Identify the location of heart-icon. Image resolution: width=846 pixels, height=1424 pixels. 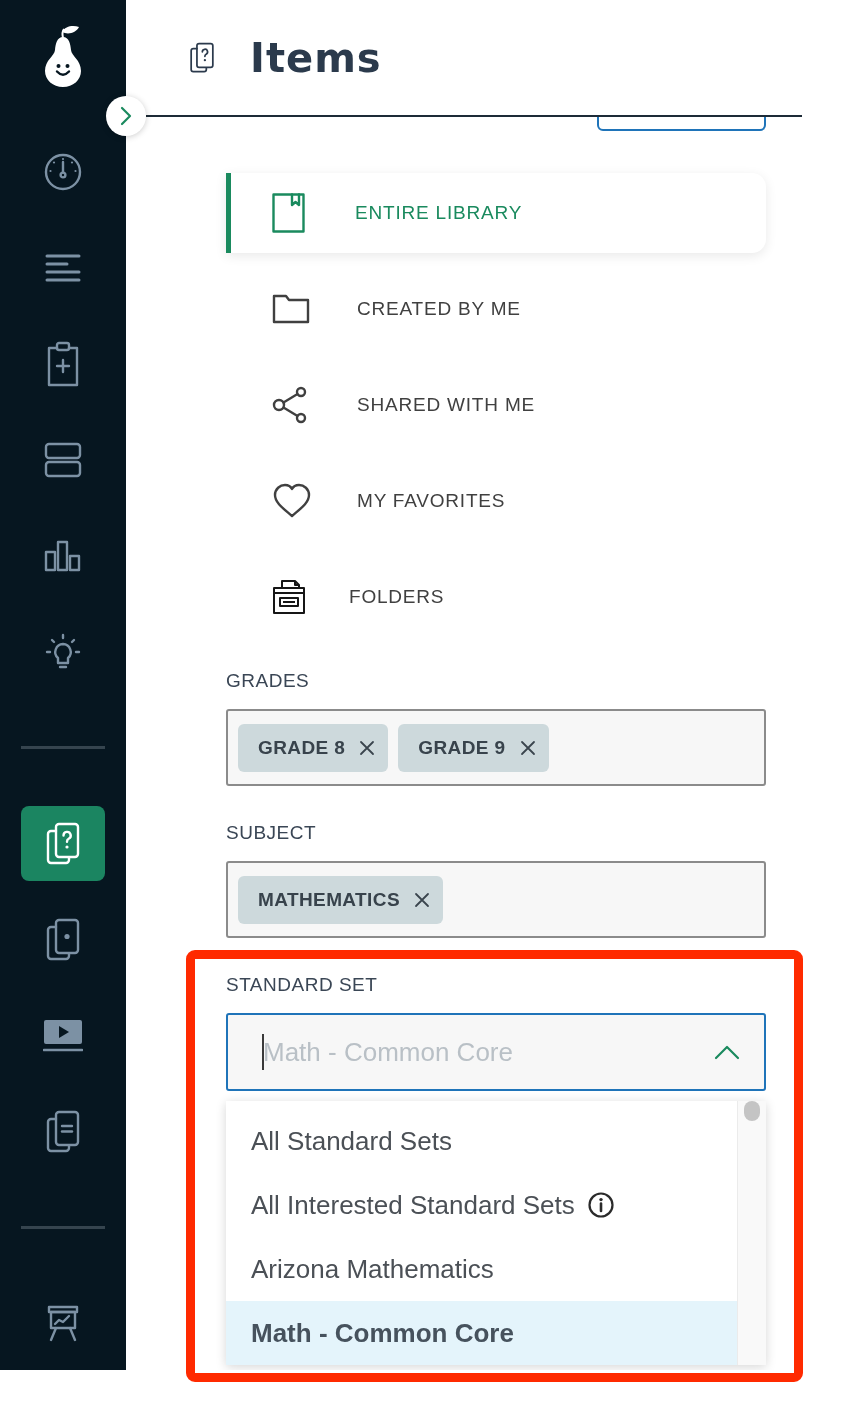
(292, 501).